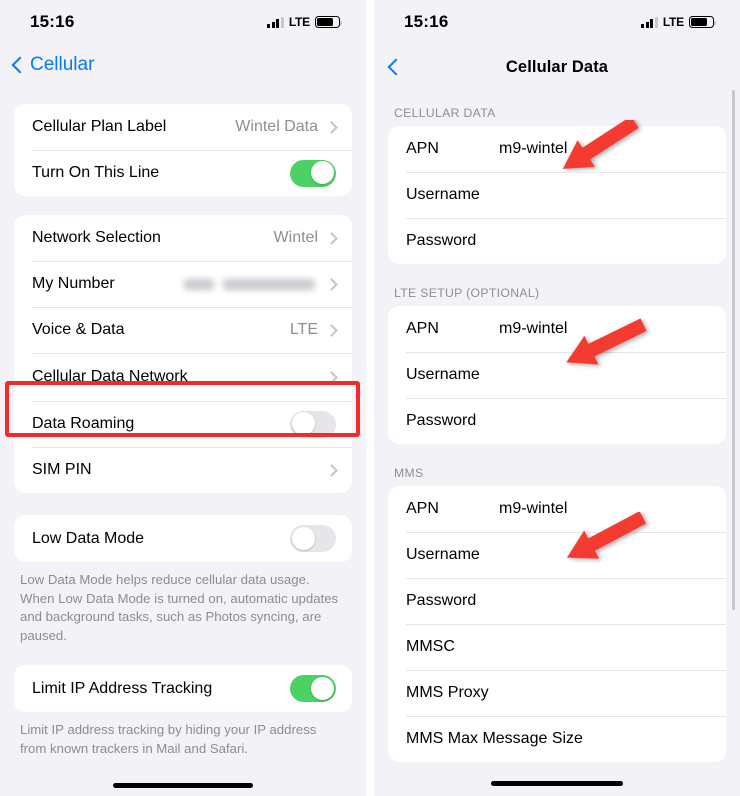  What do you see at coordinates (183, 330) in the screenshot?
I see `row-voice-and-data: Voice & Data LTE` at bounding box center [183, 330].